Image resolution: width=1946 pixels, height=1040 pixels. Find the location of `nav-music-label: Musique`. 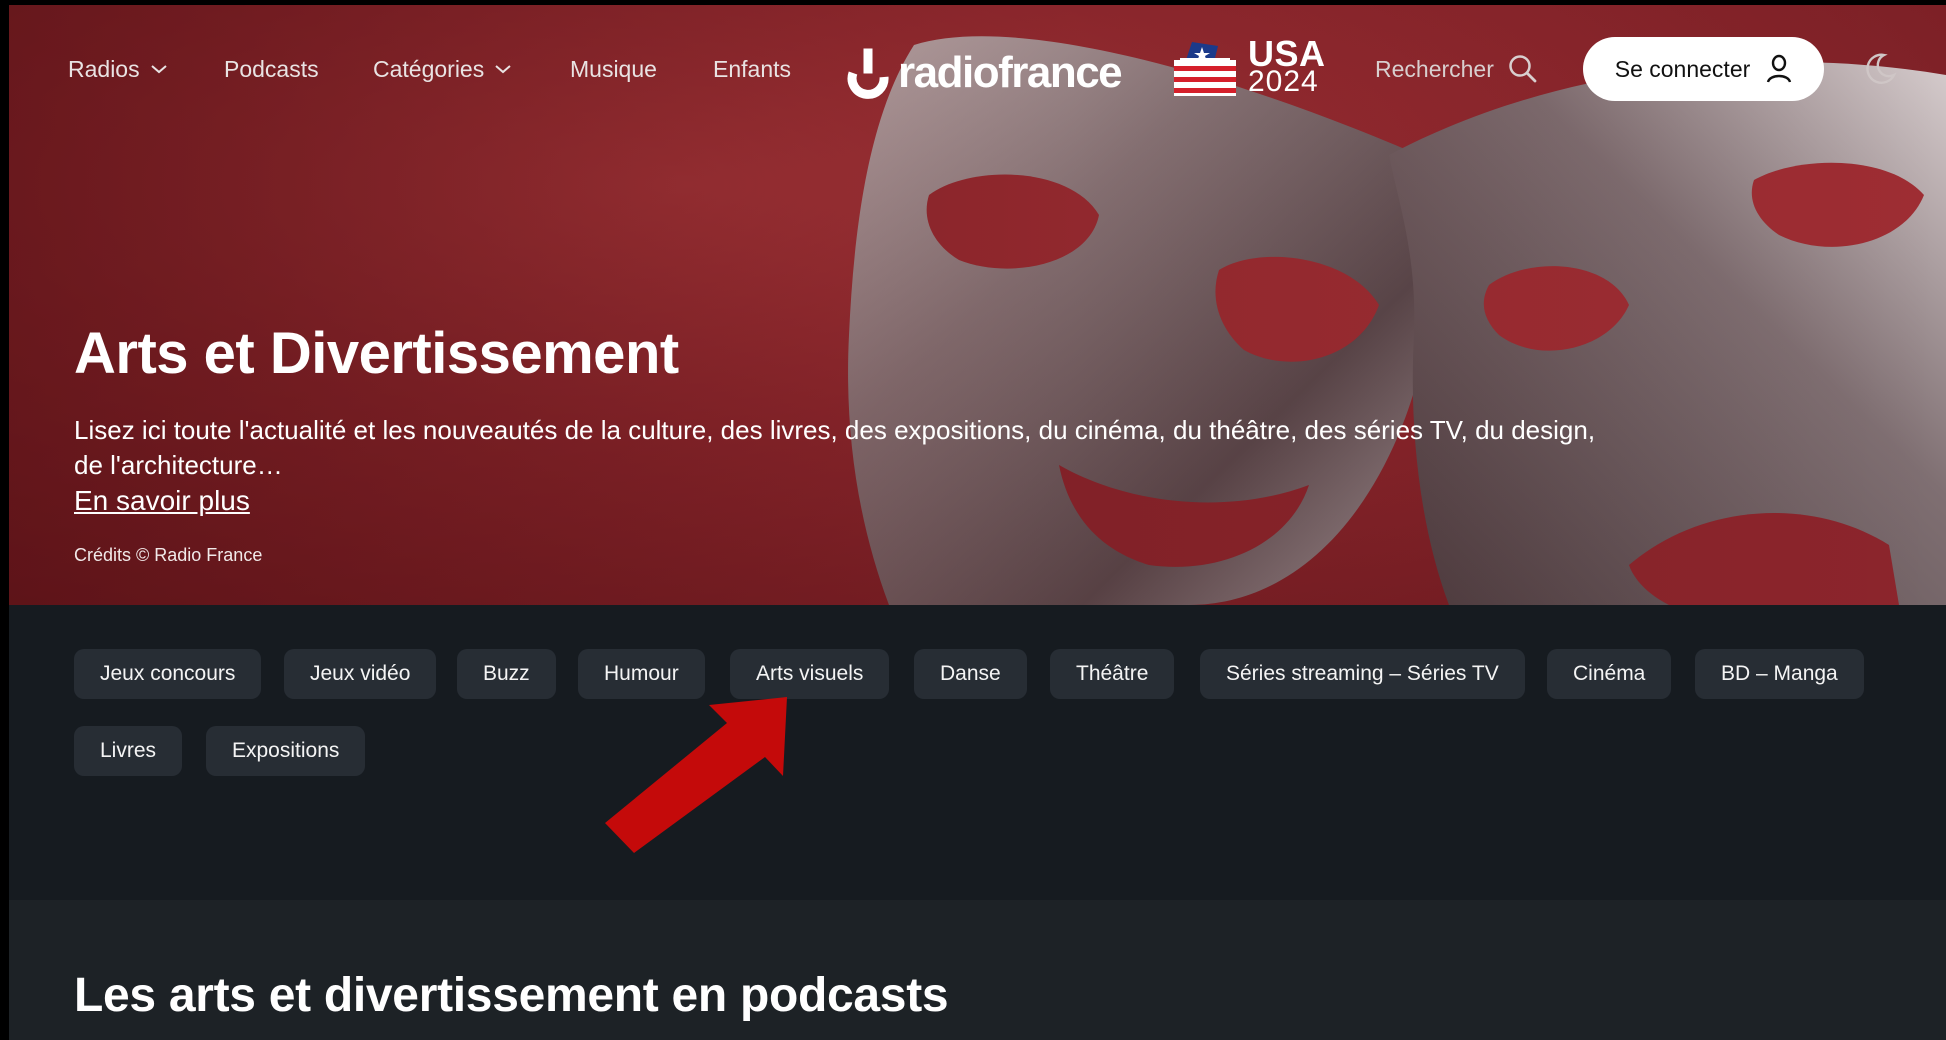

nav-music-label: Musique is located at coordinates (613, 69).